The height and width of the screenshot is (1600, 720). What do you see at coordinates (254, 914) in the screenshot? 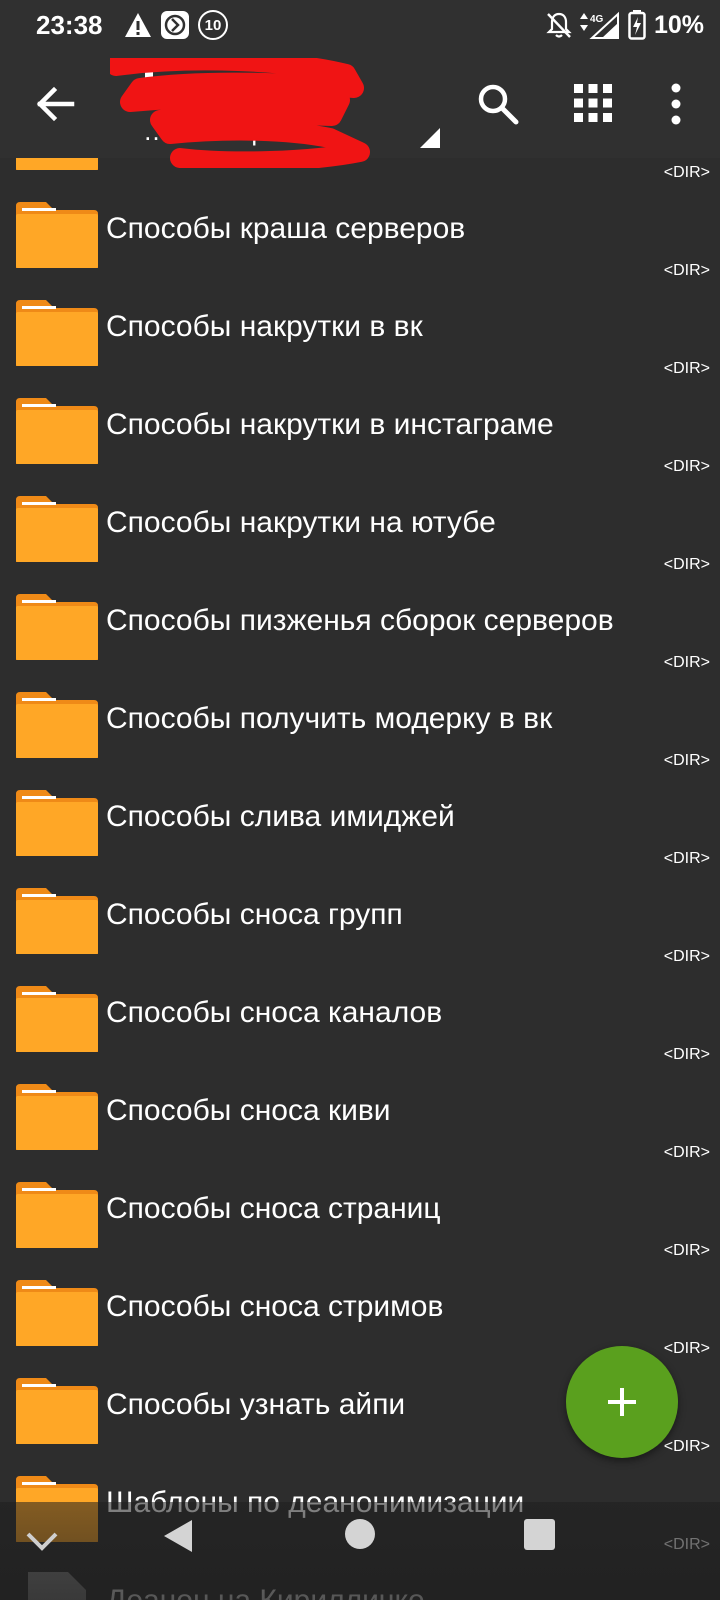
I see `file-name: Способы сноса групп` at bounding box center [254, 914].